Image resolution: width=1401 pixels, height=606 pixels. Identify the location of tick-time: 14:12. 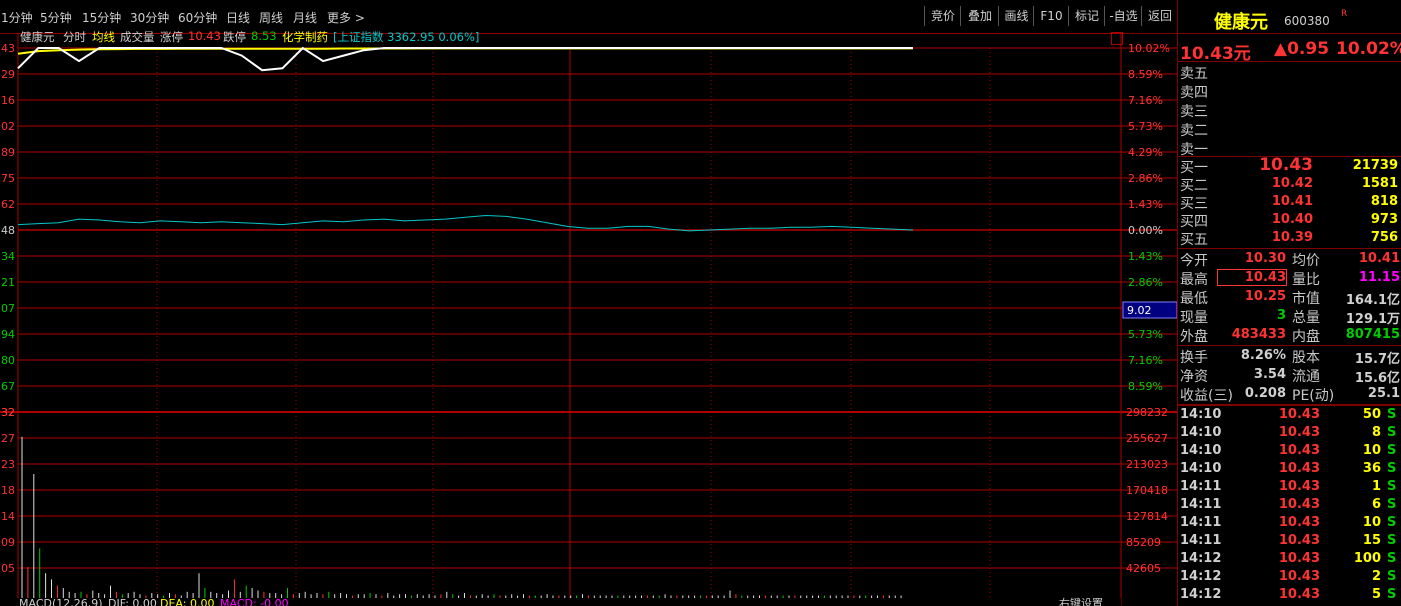
(1201, 576).